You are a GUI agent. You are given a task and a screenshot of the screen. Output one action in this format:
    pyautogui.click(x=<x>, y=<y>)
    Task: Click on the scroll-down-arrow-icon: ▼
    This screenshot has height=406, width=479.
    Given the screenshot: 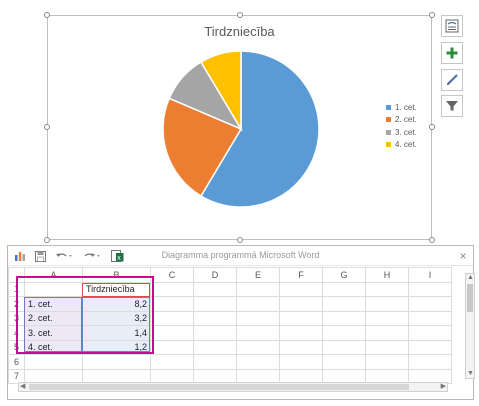 What is the action you would take?
    pyautogui.click(x=470, y=374)
    